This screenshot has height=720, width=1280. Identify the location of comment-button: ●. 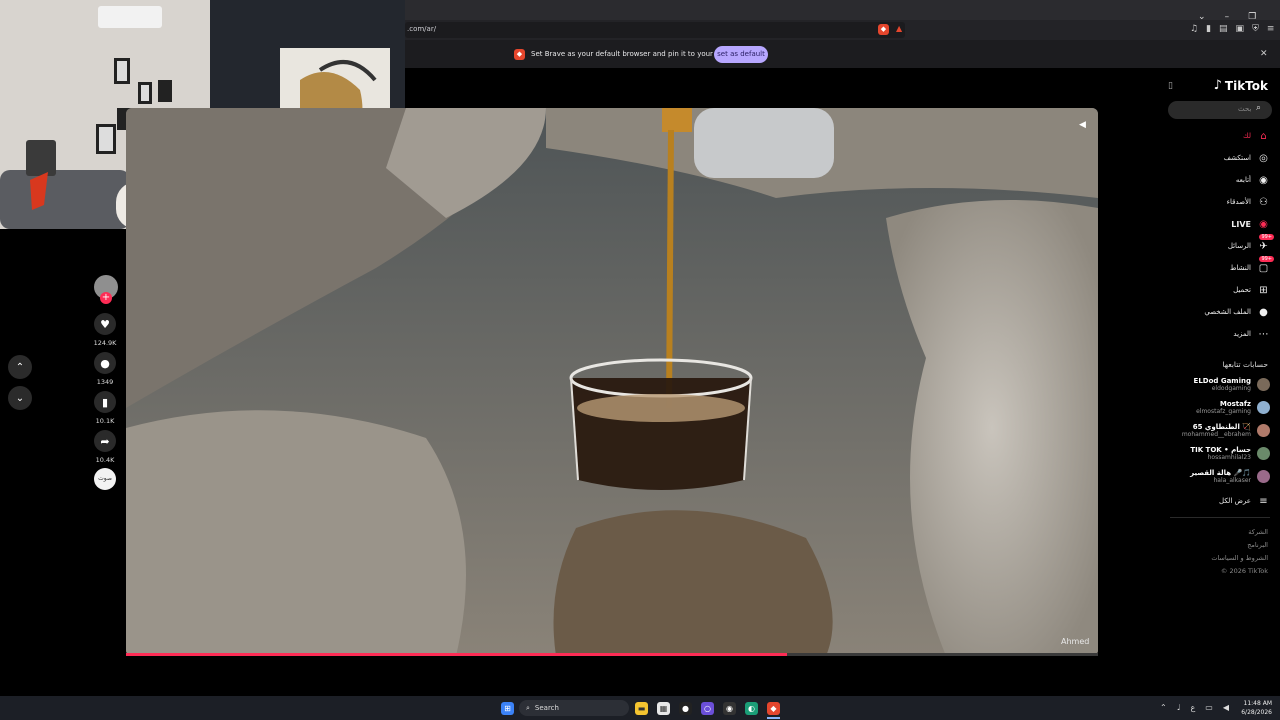
(105, 363).